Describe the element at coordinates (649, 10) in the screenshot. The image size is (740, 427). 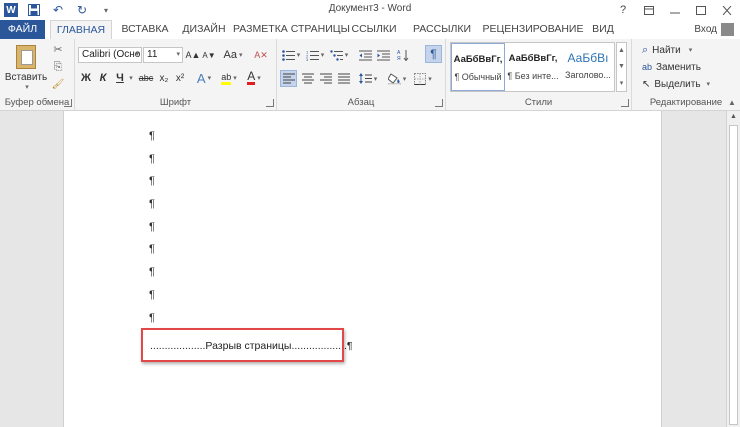
I see `ribbon-display-button` at that location.